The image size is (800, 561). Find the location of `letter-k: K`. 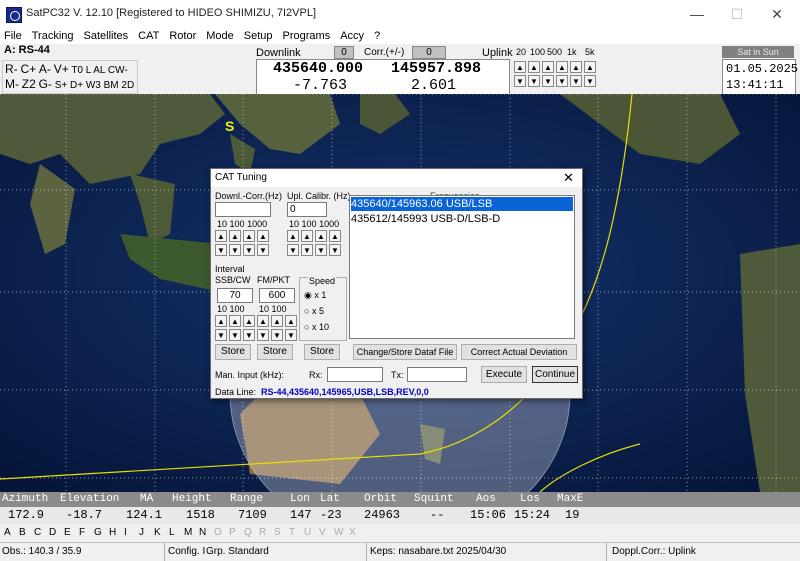

letter-k: K is located at coordinates (157, 532).